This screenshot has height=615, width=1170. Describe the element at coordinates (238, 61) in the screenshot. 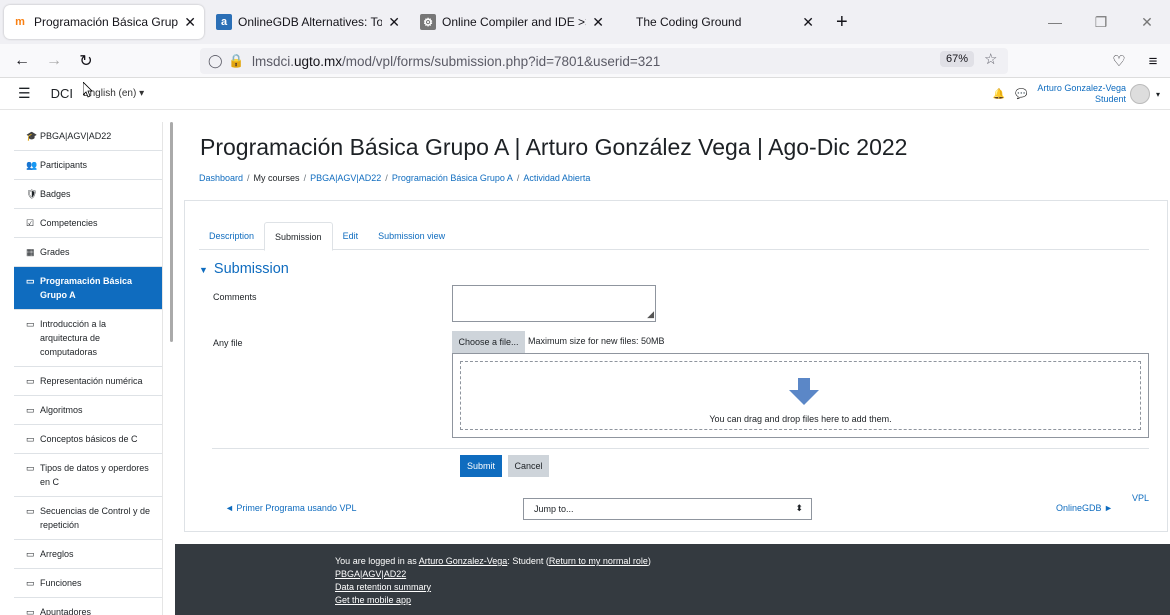

I see `insecure-lock-icon: 🔒` at that location.